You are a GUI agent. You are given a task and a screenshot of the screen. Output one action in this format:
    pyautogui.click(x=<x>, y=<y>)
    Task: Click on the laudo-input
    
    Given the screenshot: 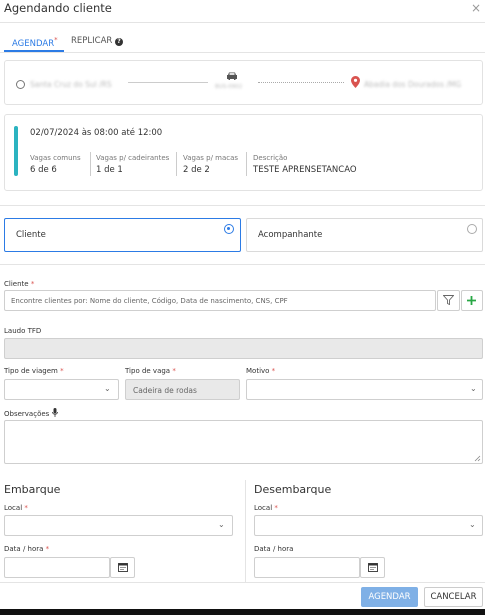 What is the action you would take?
    pyautogui.click(x=243, y=348)
    